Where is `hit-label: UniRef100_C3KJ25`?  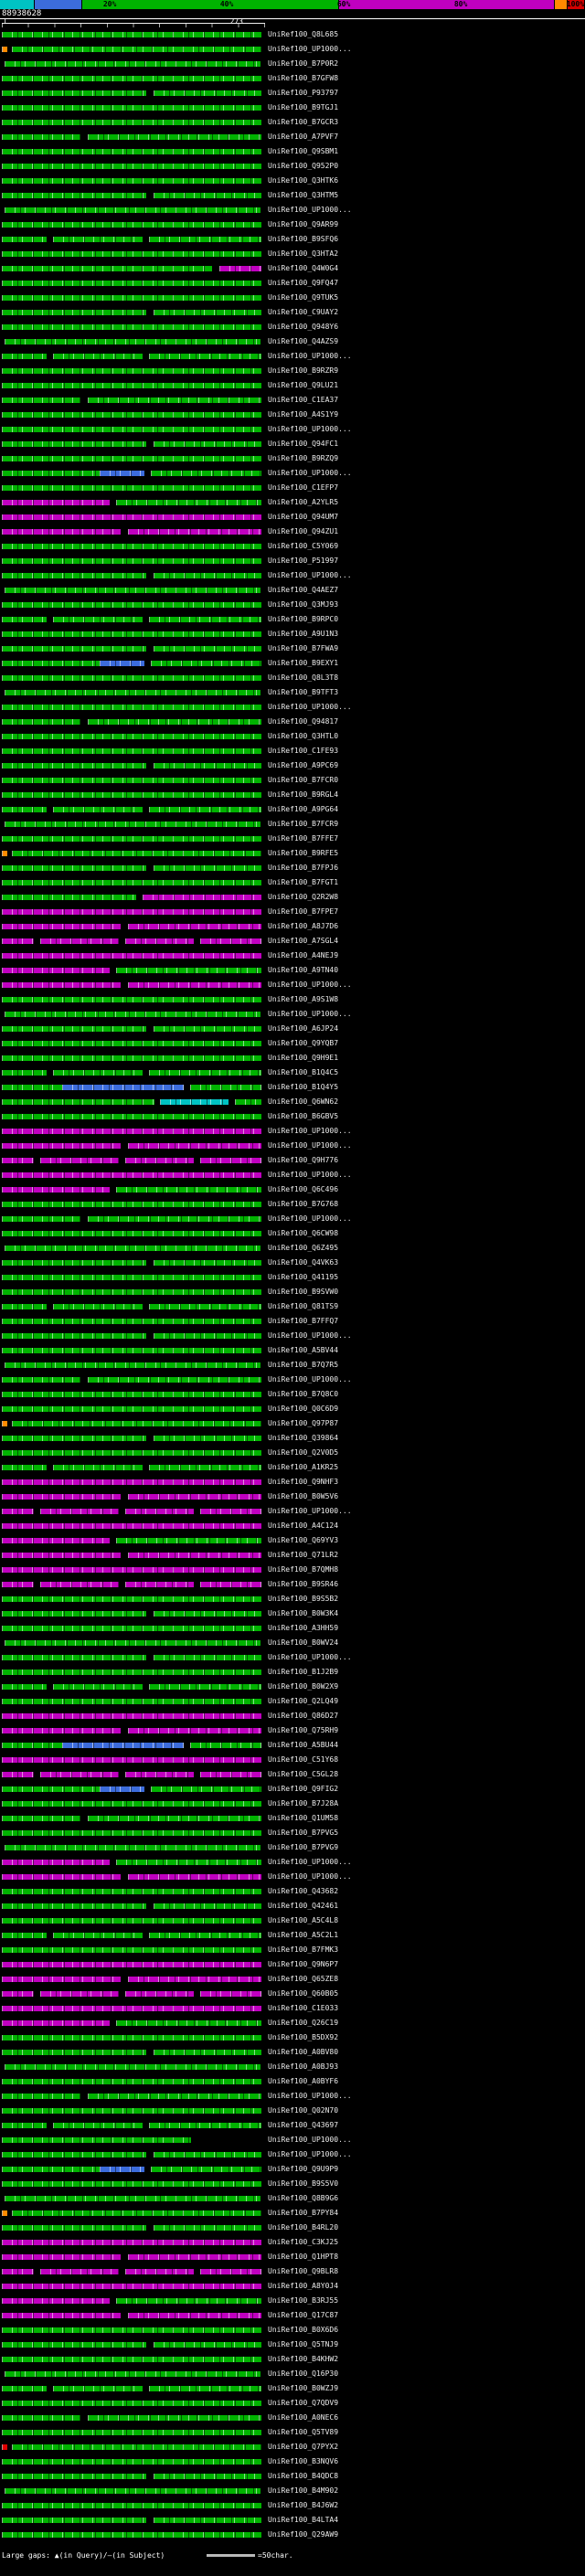 hit-label: UniRef100_C3KJ25 is located at coordinates (303, 2242).